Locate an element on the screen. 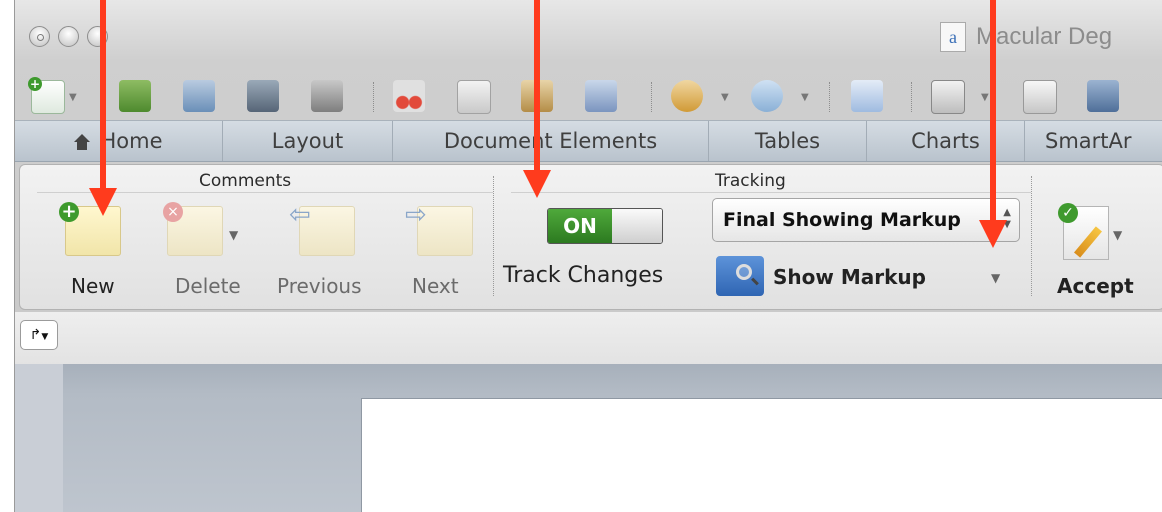  tab-layout-label: Layout is located at coordinates (307, 141).